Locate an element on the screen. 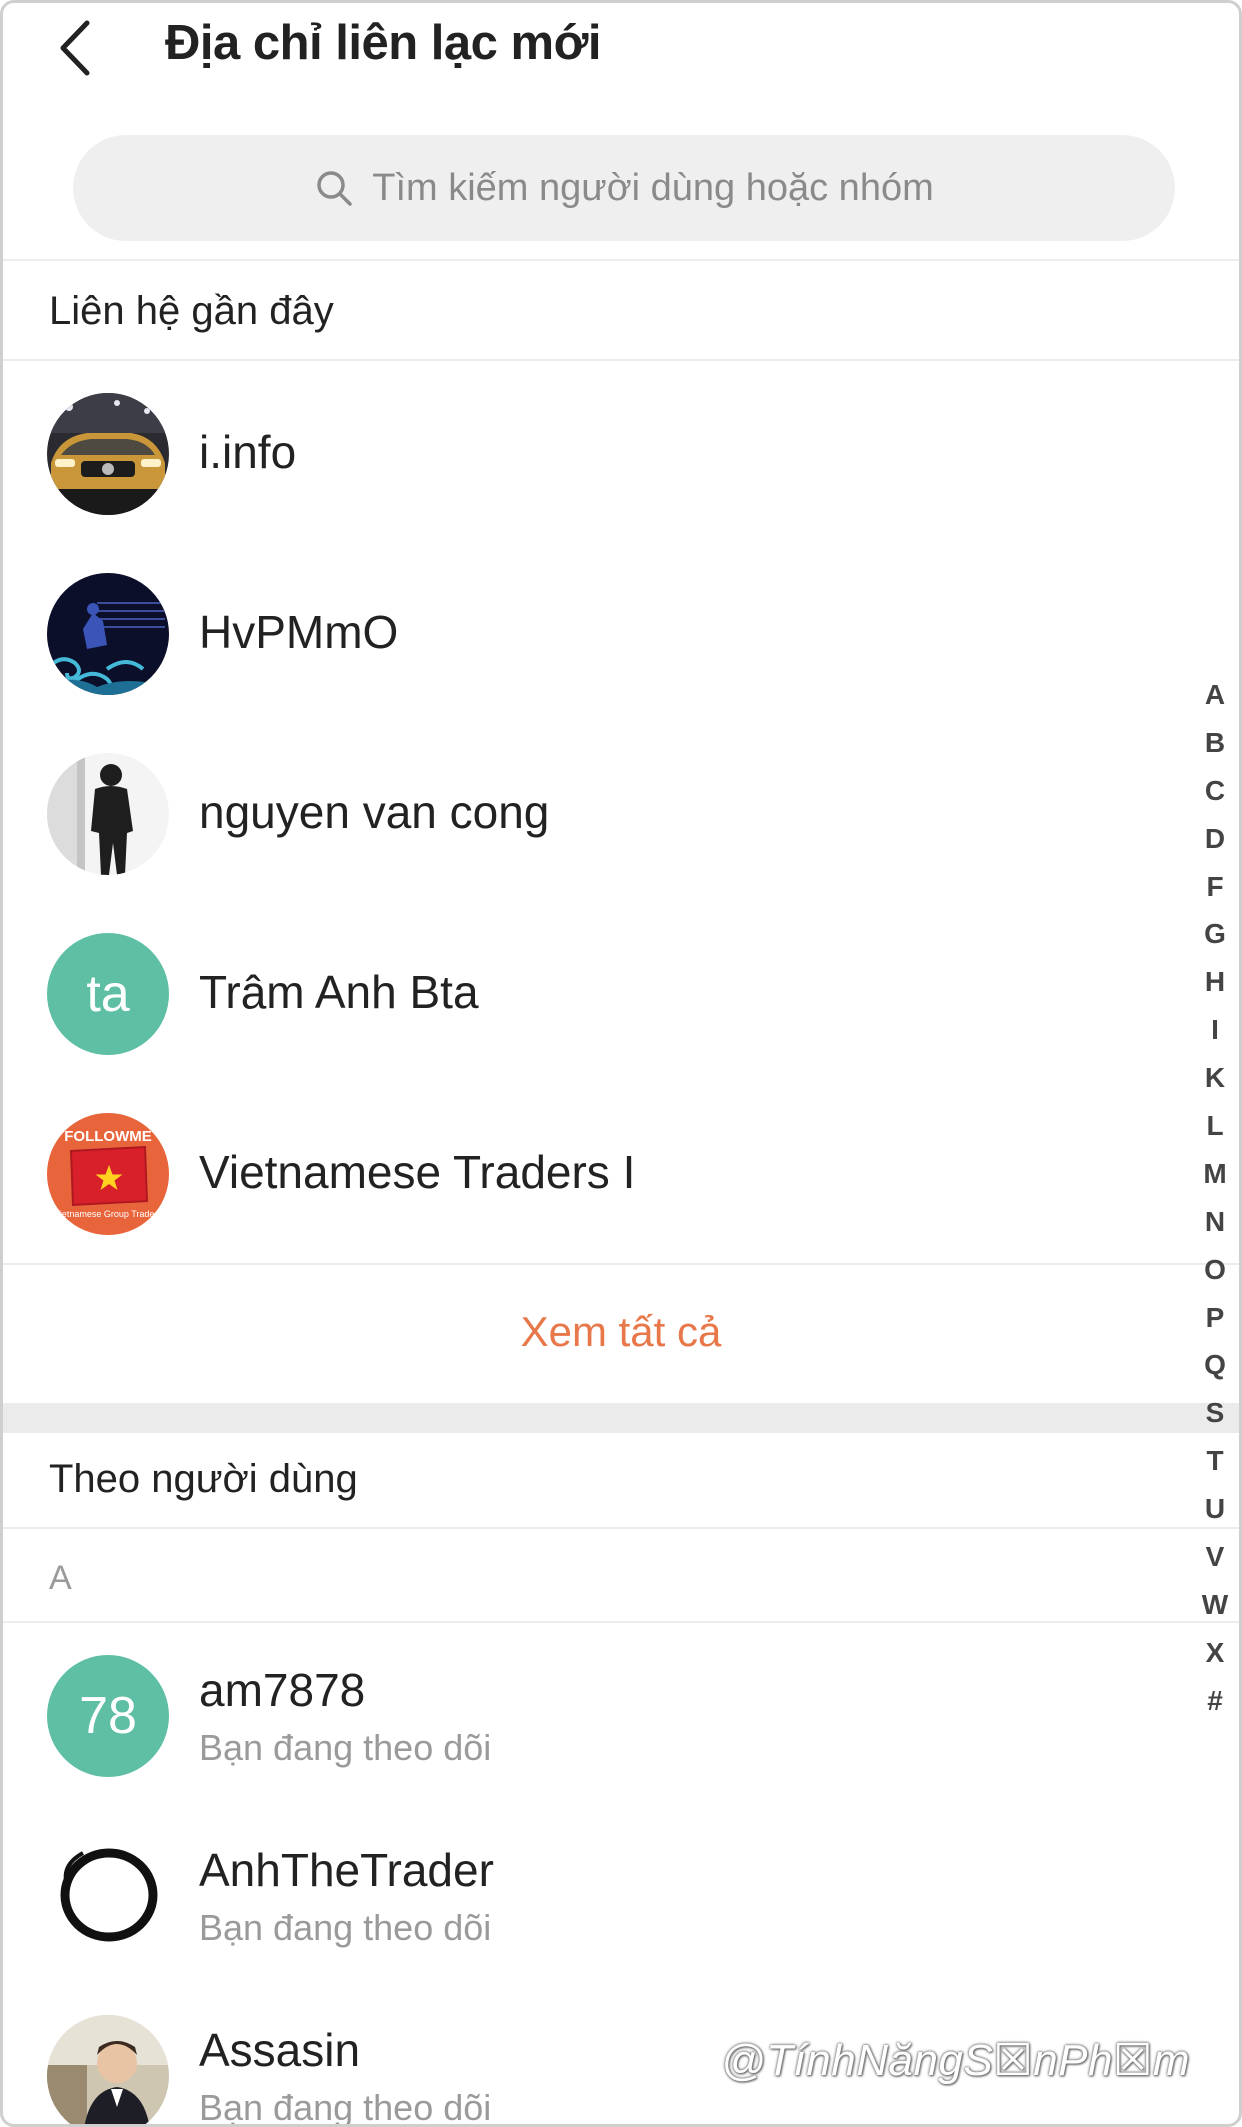 The width and height of the screenshot is (1242, 2127). silhouette-photo-avatar is located at coordinates (108, 814).